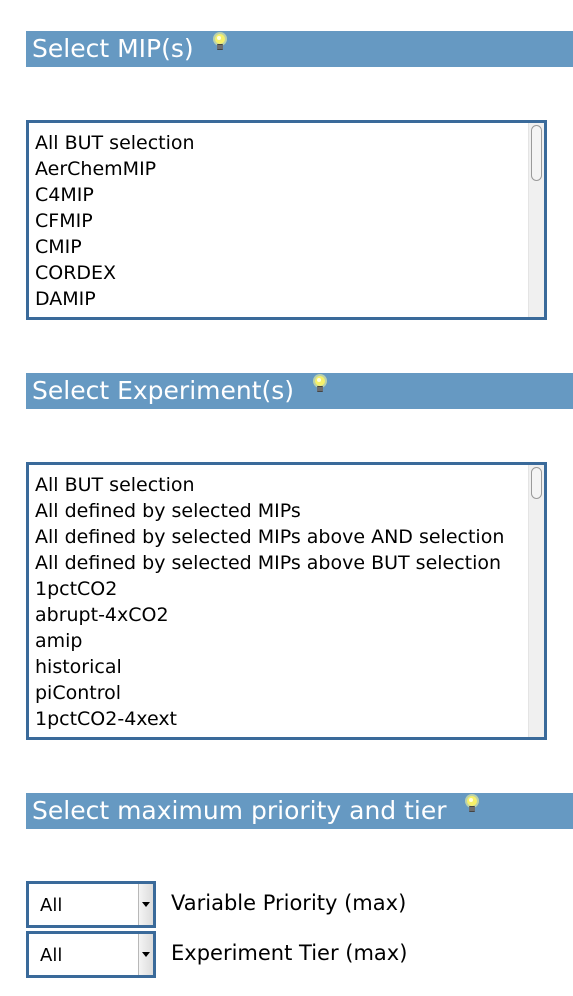 Image resolution: width=573 pixels, height=996 pixels. I want to click on mip-section-header: Select MIP(s), so click(299, 49).